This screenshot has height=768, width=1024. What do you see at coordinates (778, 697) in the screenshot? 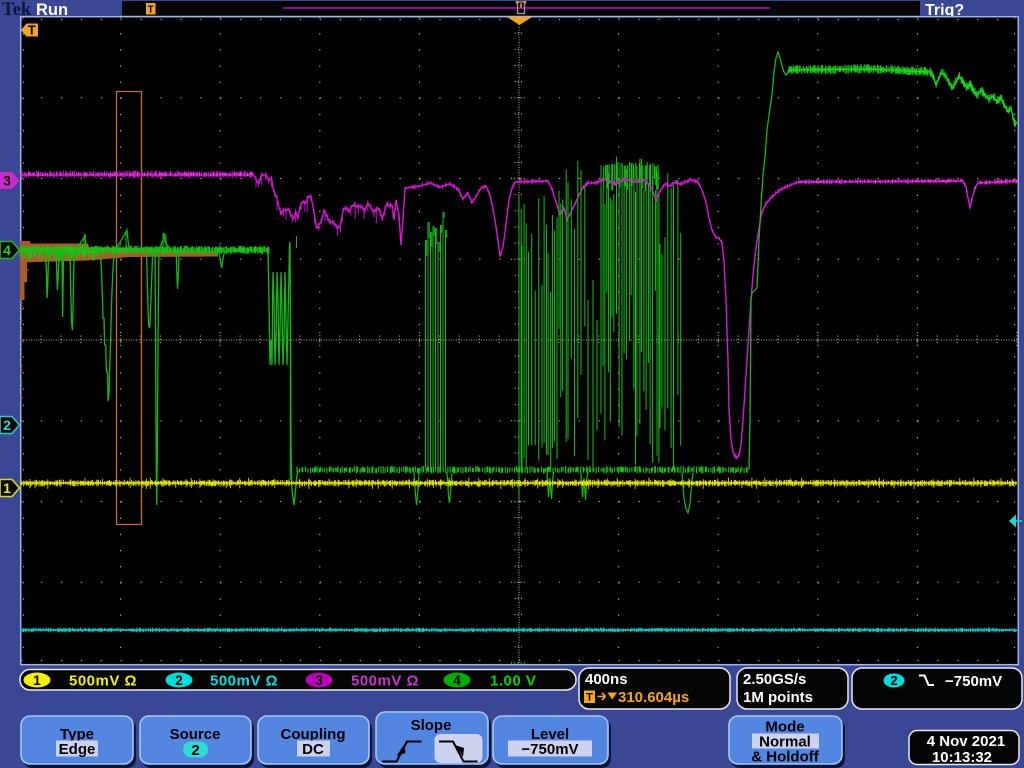
I see `svg-text: 1M points` at bounding box center [778, 697].